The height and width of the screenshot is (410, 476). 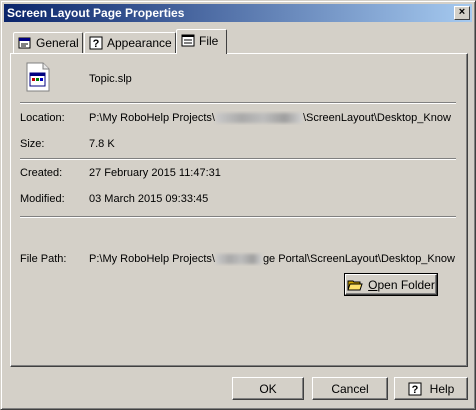 I want to click on location-label: Location:, so click(x=42, y=118).